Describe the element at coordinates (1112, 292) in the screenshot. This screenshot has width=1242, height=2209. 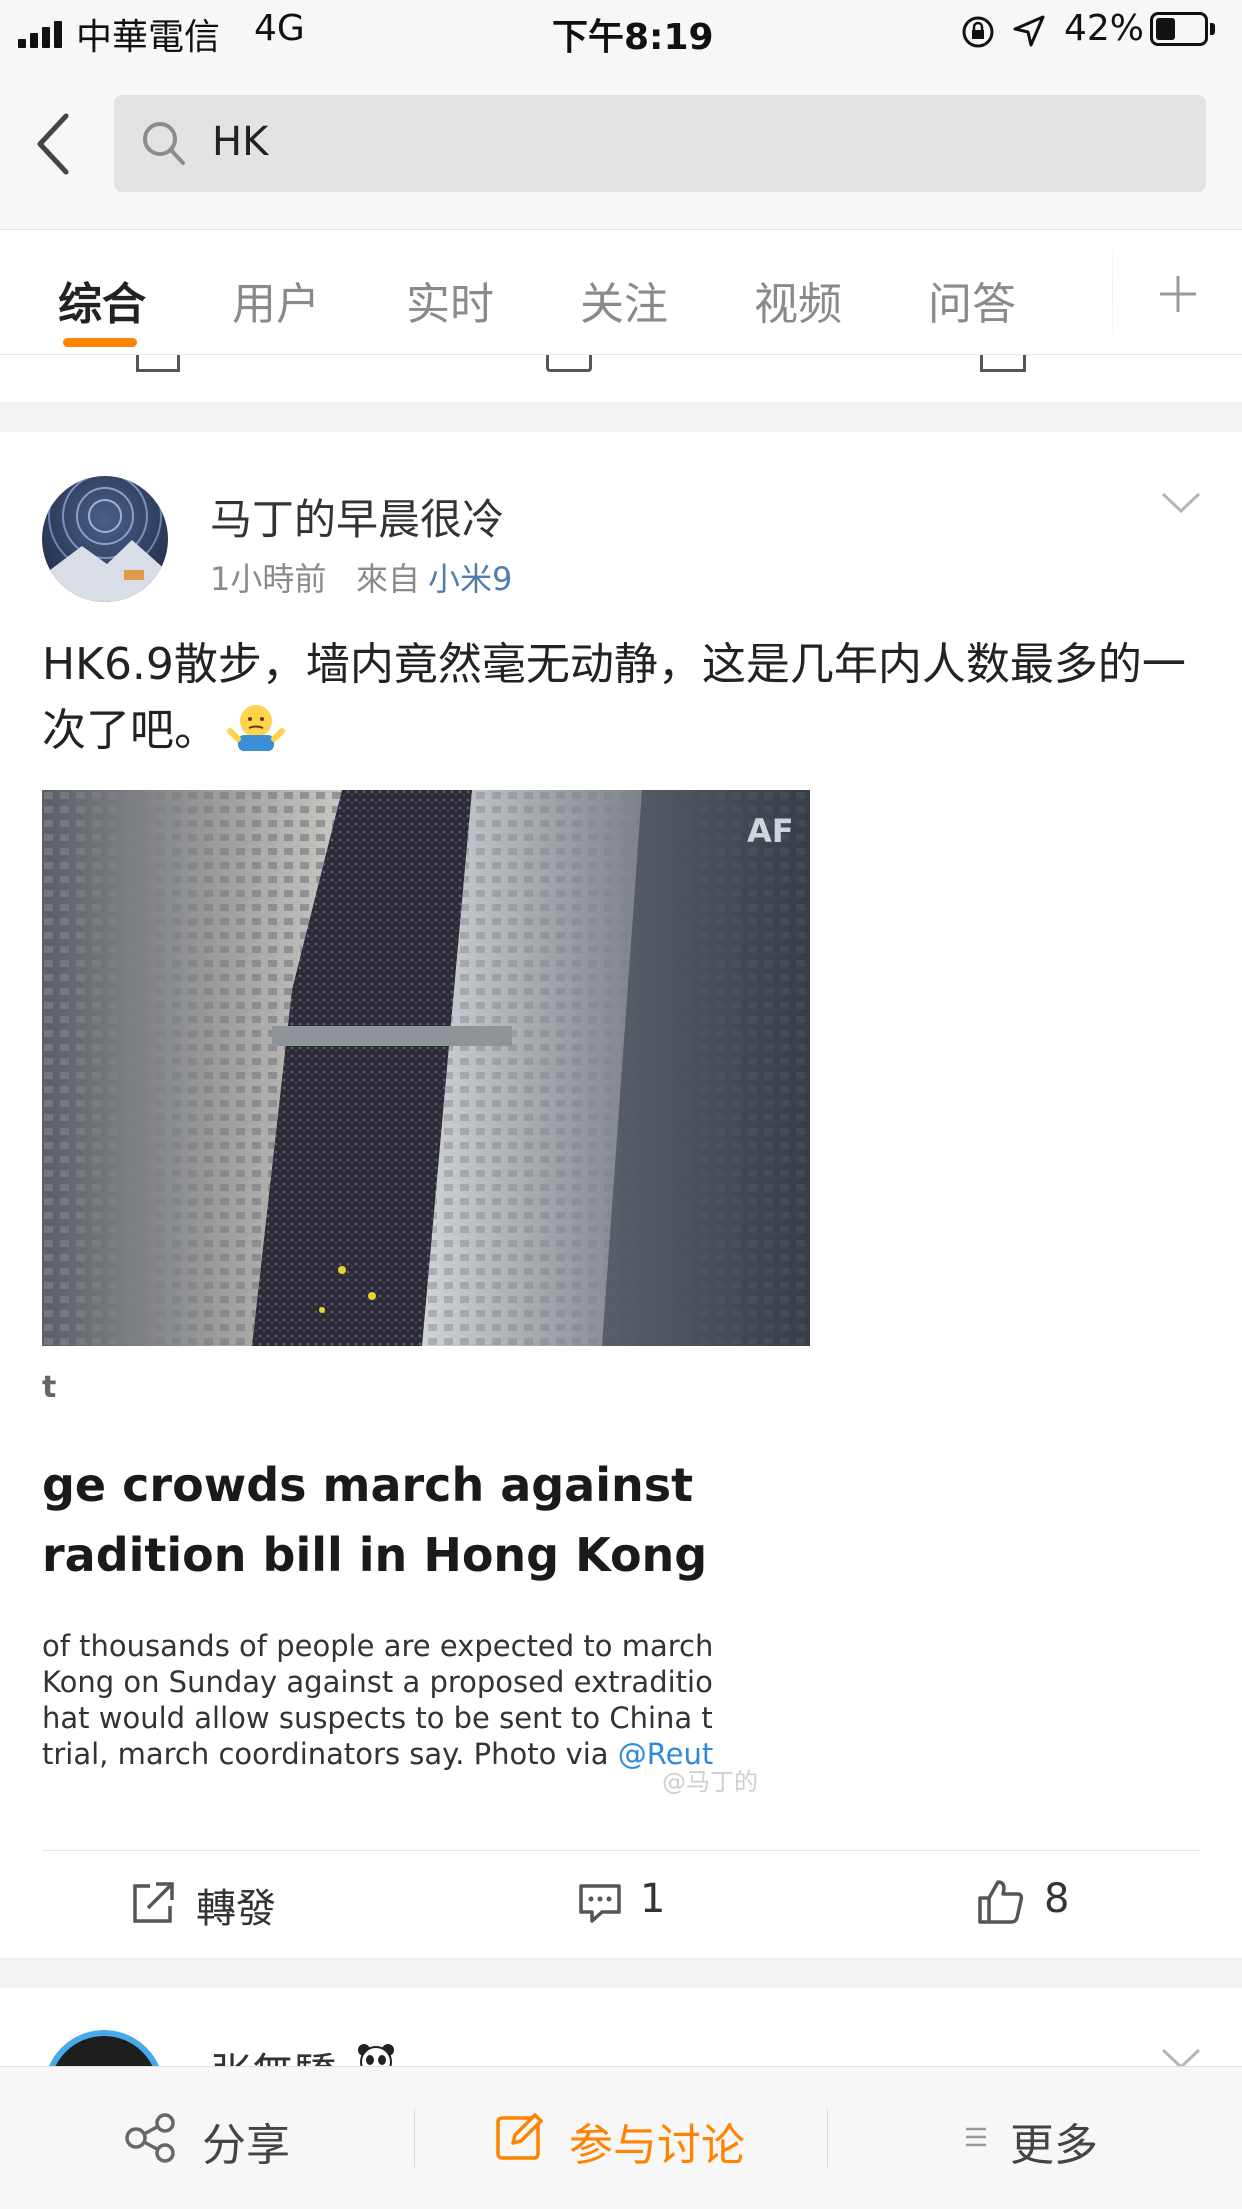
I see `tab-divider` at that location.